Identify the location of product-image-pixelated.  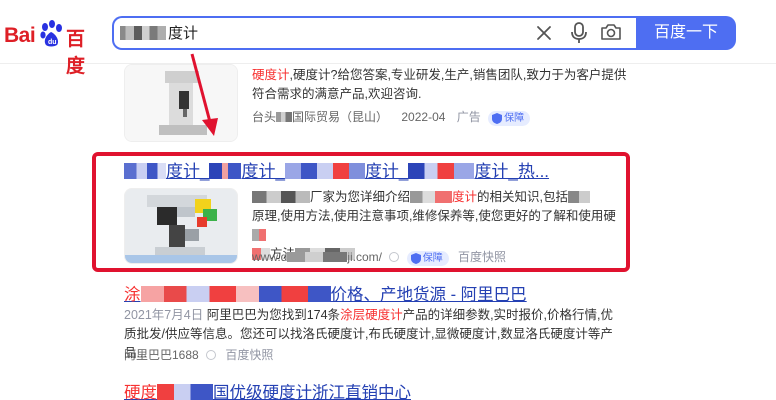
(181, 226).